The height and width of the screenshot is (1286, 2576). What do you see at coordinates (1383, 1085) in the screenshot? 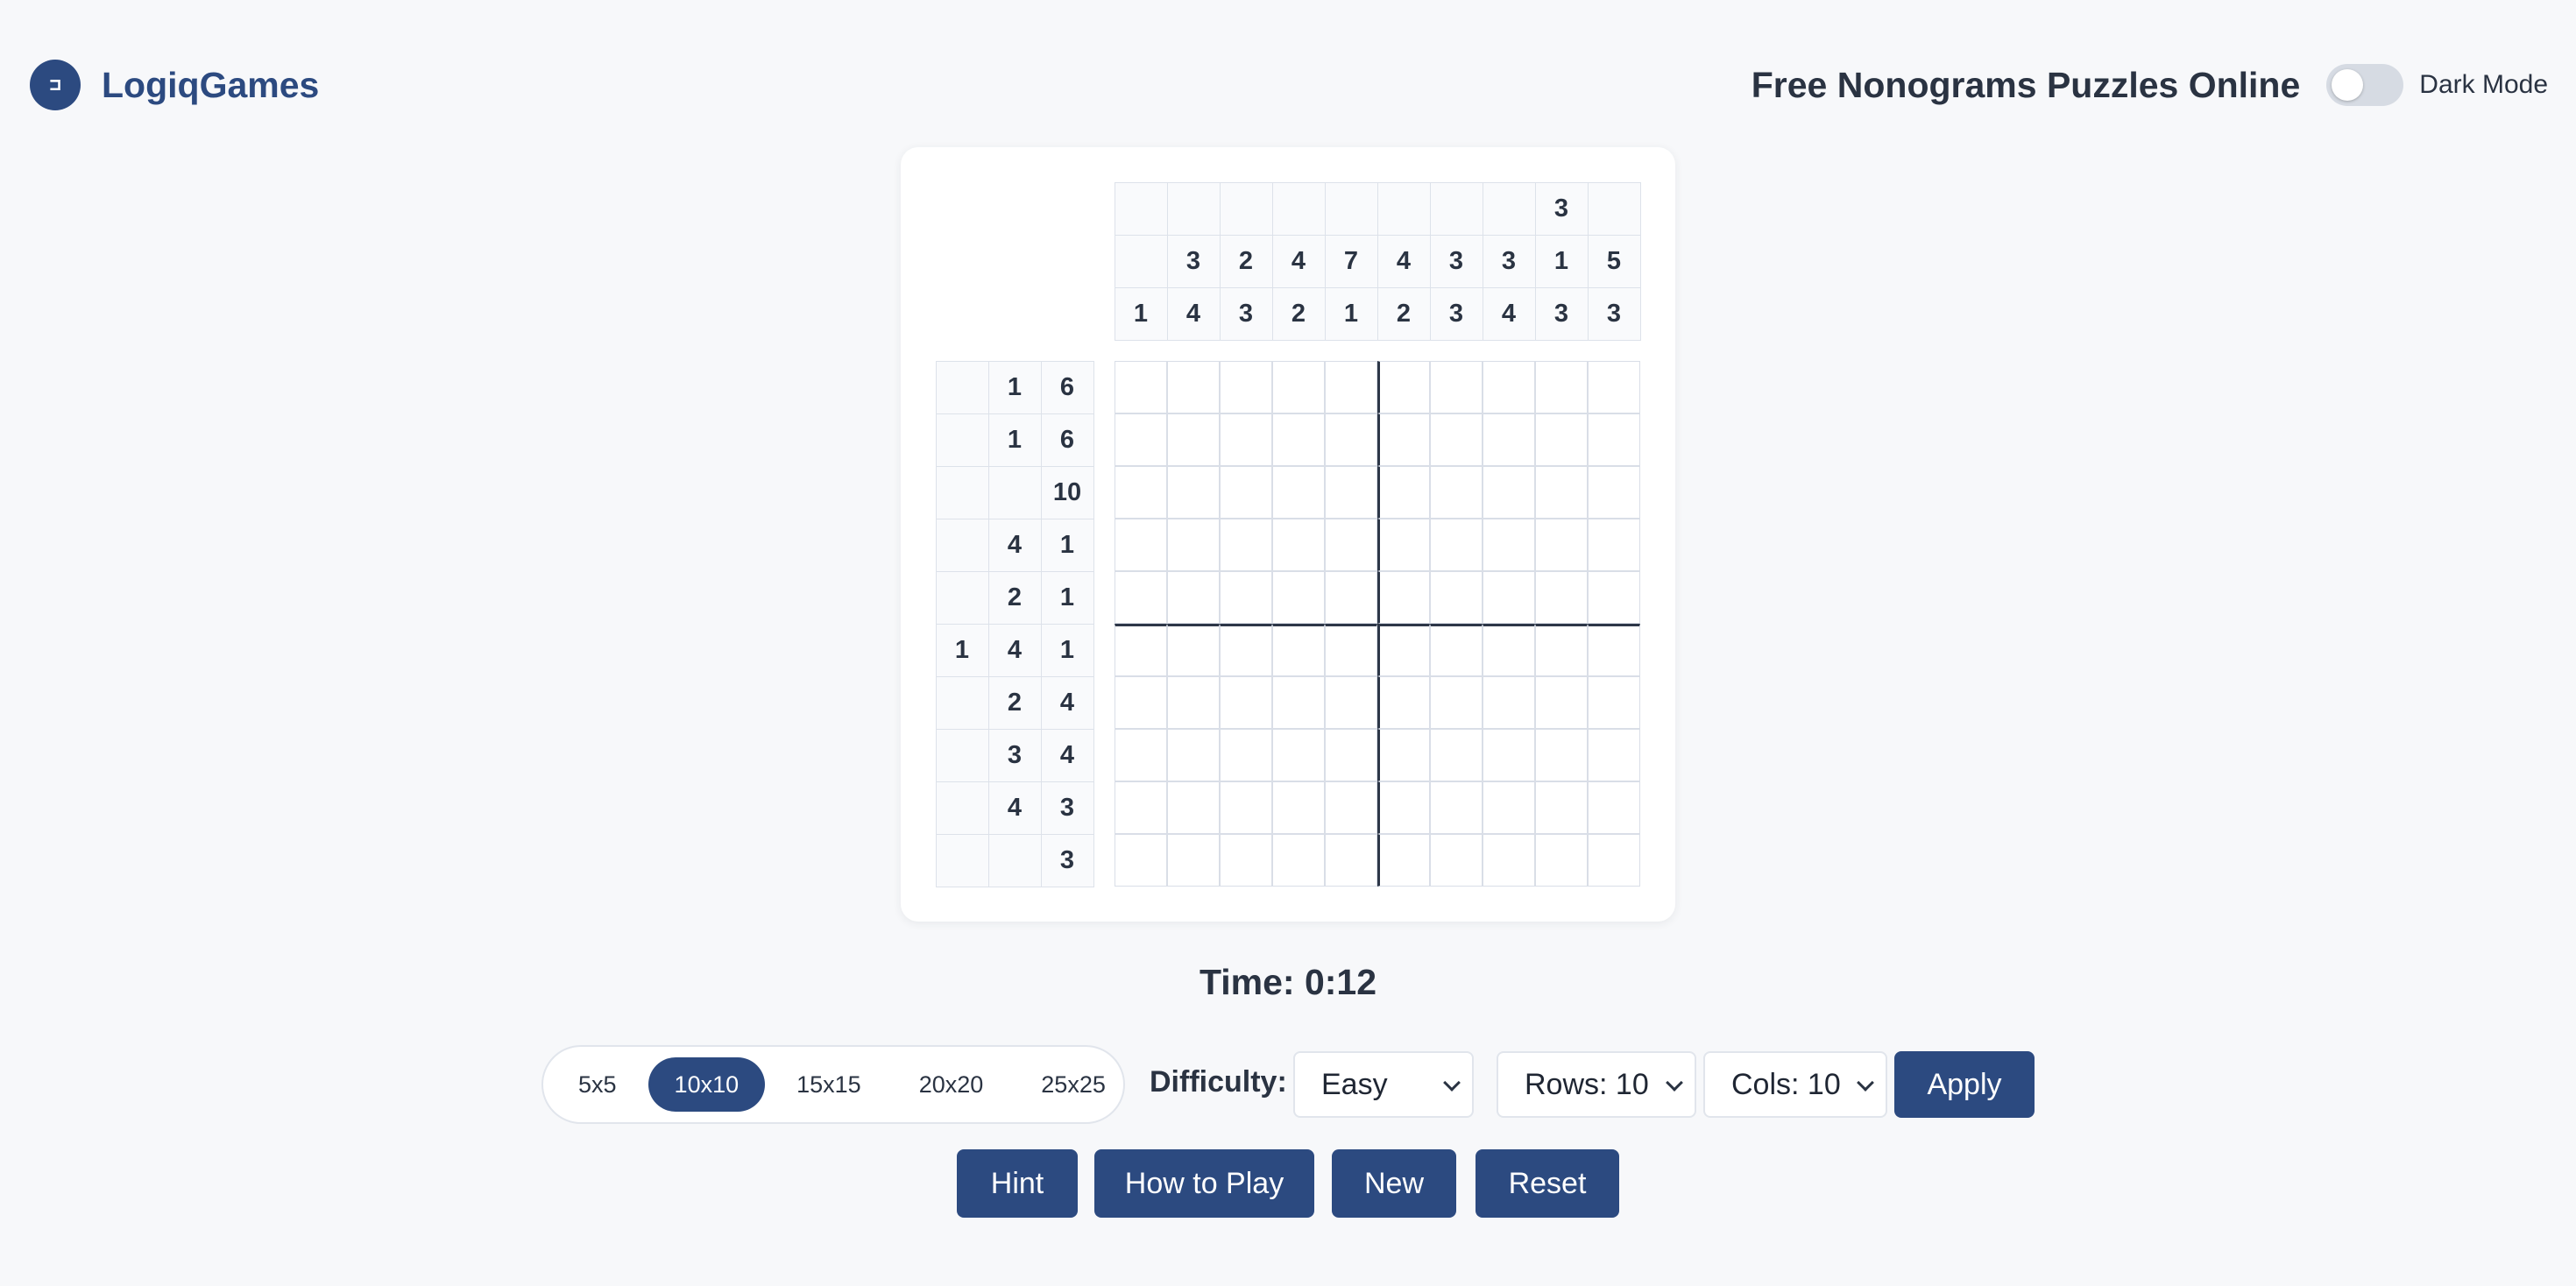
I see `difficulty-select: Easy` at bounding box center [1383, 1085].